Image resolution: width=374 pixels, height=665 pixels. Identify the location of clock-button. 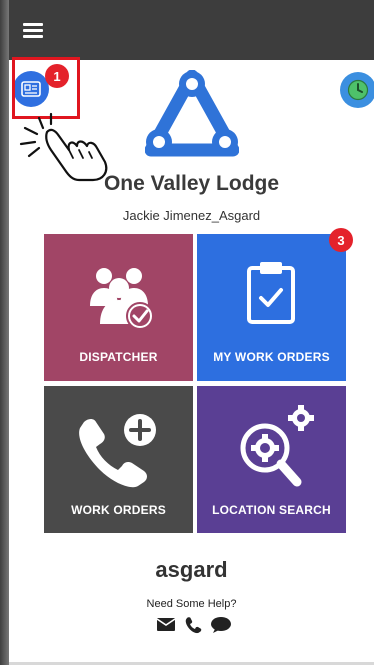
(357, 90).